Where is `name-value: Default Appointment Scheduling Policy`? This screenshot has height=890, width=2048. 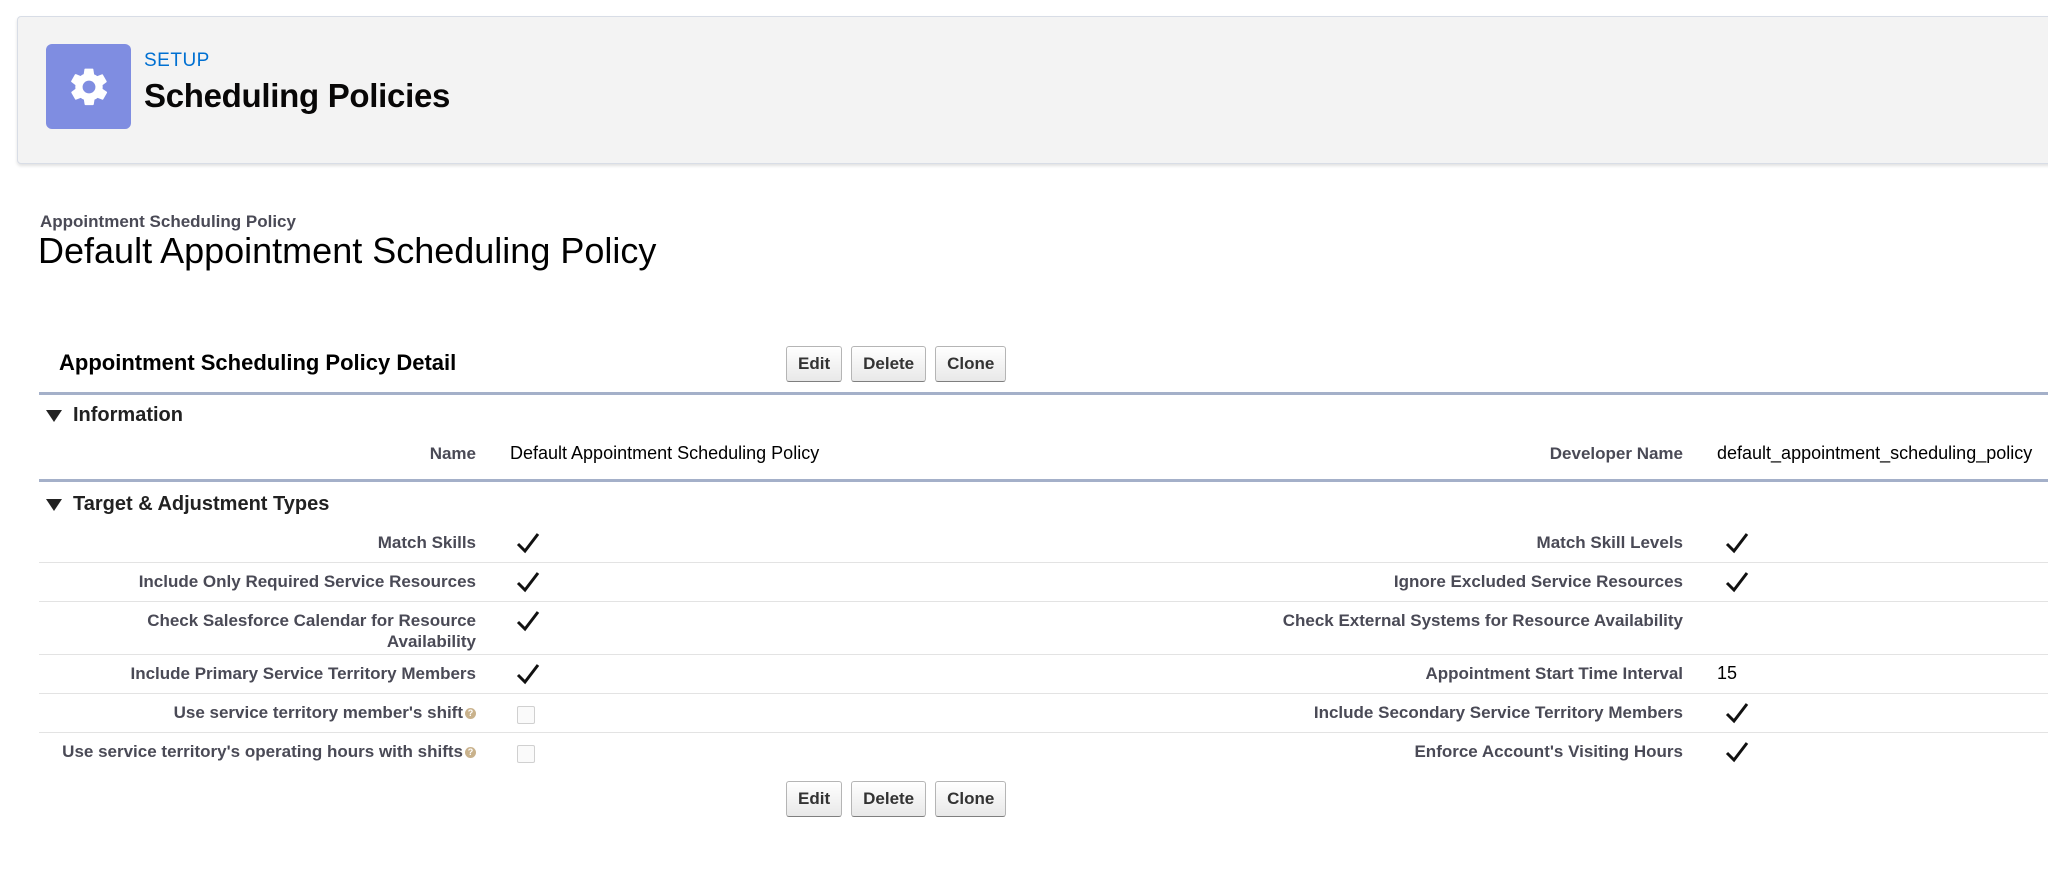
name-value: Default Appointment Scheduling Policy is located at coordinates (665, 453).